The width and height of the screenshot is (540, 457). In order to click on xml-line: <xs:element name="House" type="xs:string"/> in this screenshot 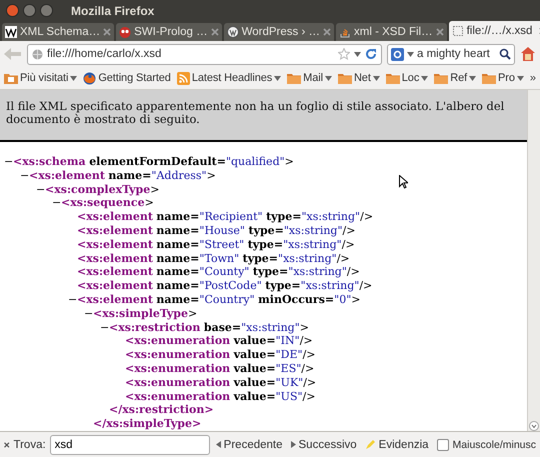, I will do `click(216, 231)`.